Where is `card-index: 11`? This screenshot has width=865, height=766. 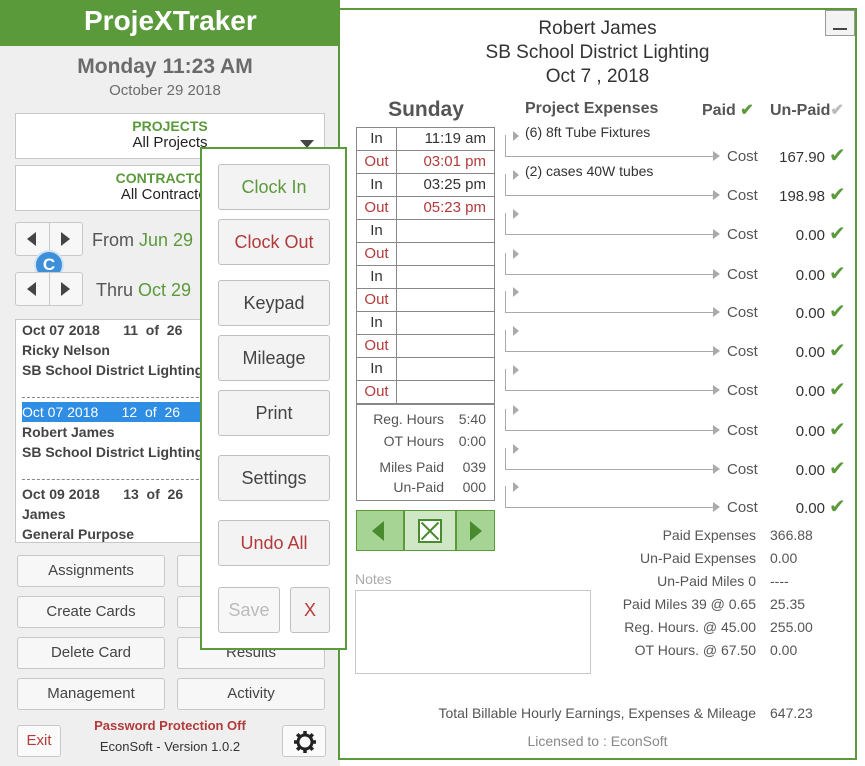 card-index: 11 is located at coordinates (130, 330).